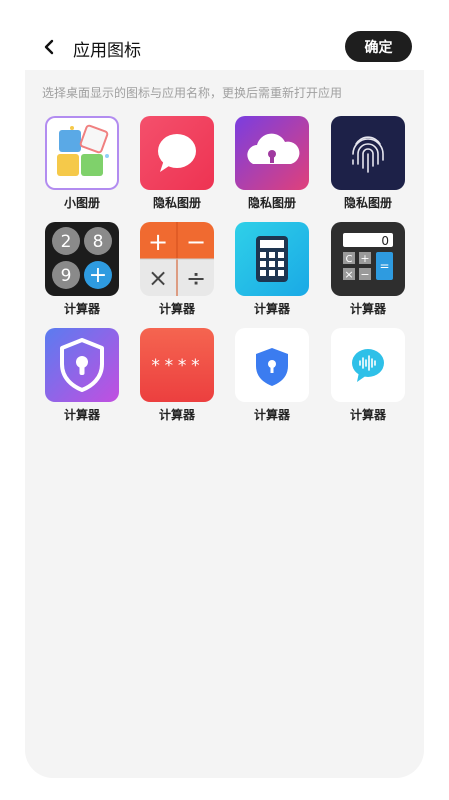 This screenshot has width=449, height=800. I want to click on app-option-cloud: 隐私图册, so click(272, 163).